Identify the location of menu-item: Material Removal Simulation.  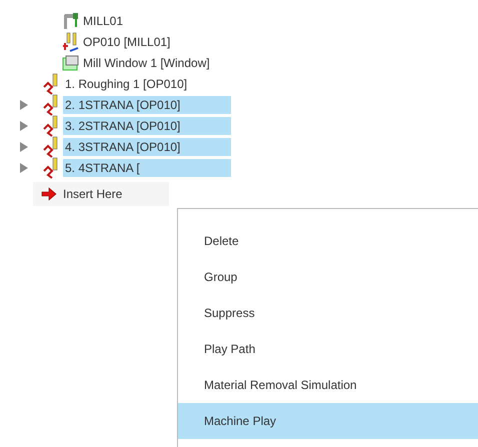
(328, 385).